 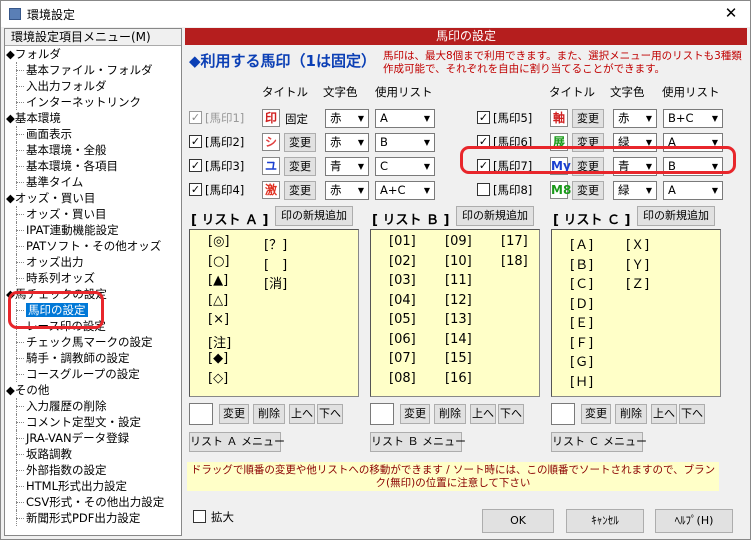 I want to click on list-item: [Ｂ], so click(x=581, y=263).